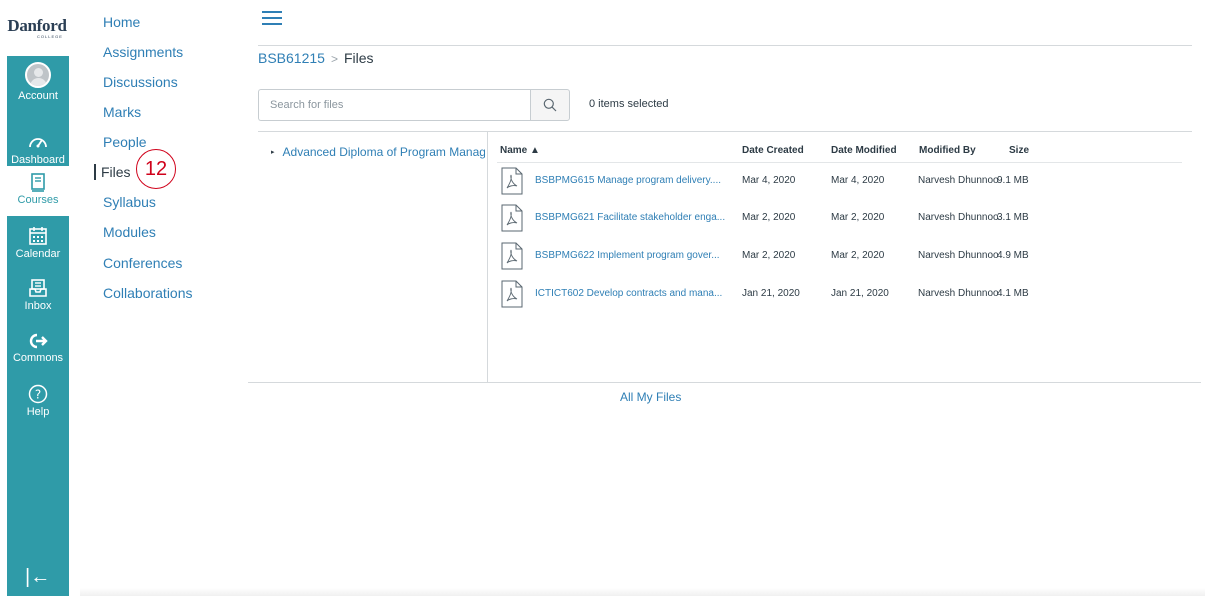  I want to click on search-button, so click(550, 105).